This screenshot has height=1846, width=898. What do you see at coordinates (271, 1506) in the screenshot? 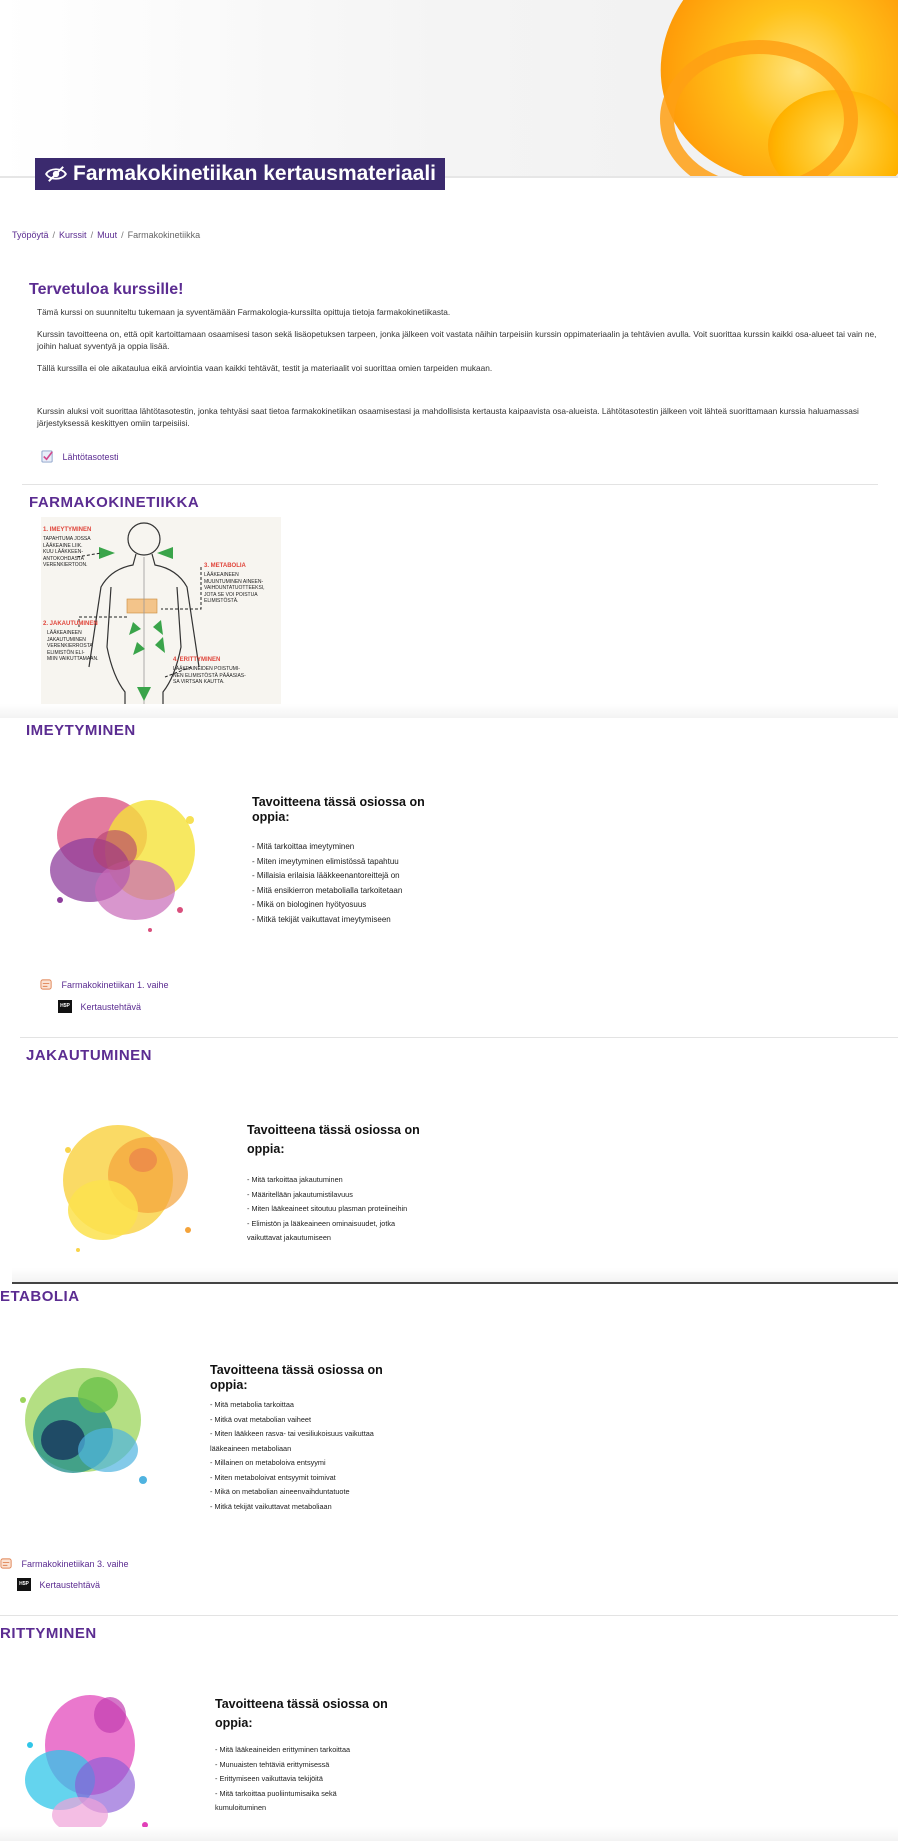
I see `list-item: - Mitkä tekijät vaikuttavat metaboliaan` at bounding box center [271, 1506].